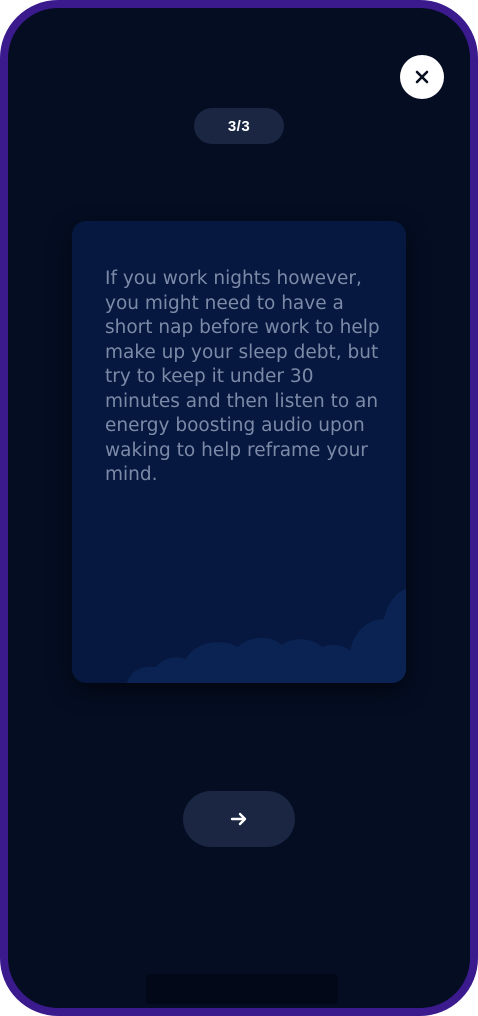 The height and width of the screenshot is (1016, 478). I want to click on arrow-right-icon, so click(238, 819).